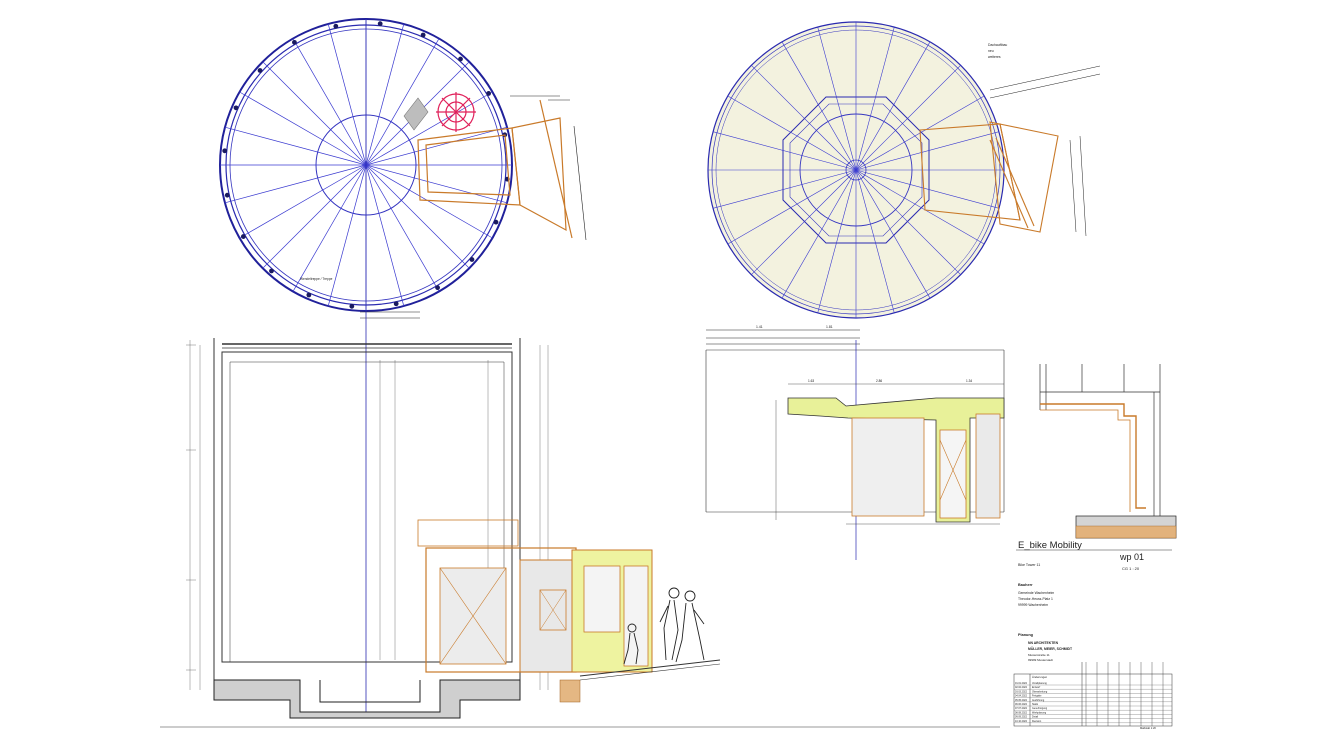  I want to click on right-plan-radial-lines, so click(856, 170).